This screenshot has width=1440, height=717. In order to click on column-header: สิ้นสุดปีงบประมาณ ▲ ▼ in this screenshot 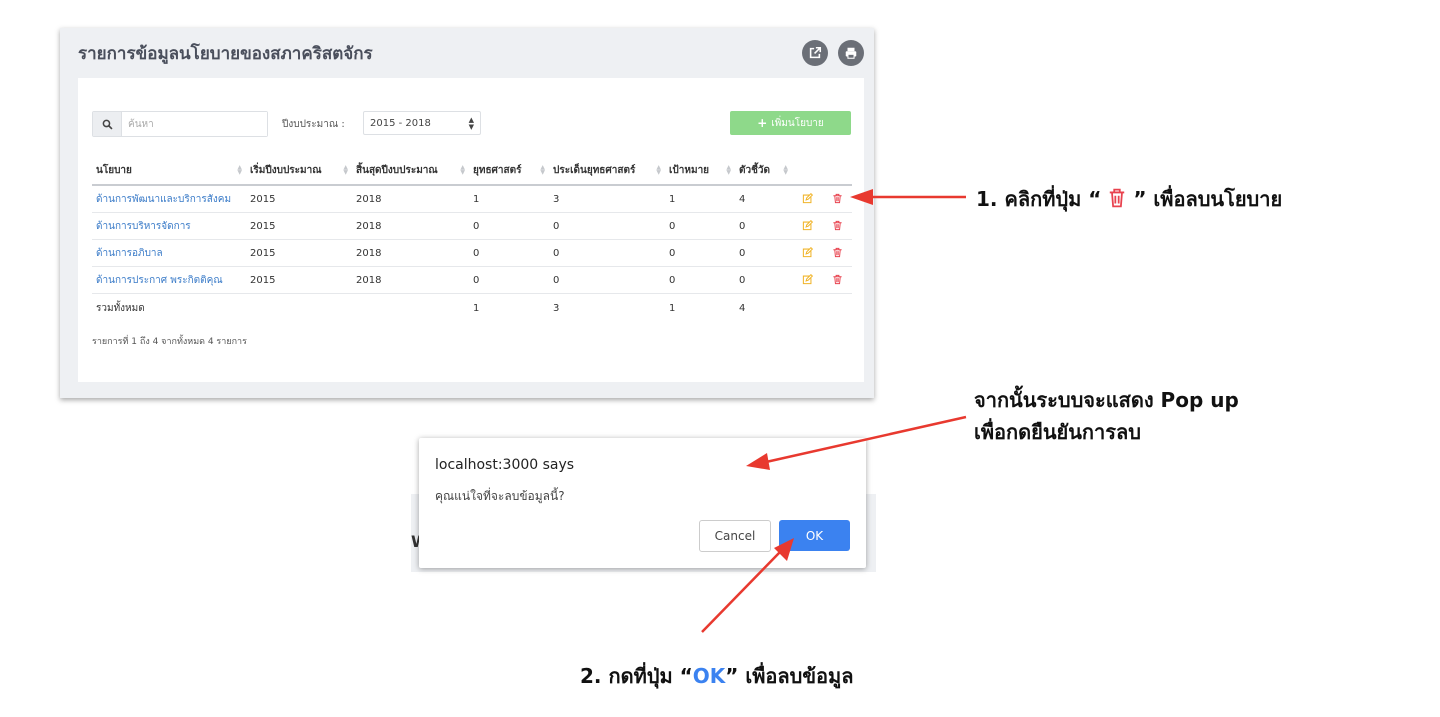, I will do `click(410, 171)`.